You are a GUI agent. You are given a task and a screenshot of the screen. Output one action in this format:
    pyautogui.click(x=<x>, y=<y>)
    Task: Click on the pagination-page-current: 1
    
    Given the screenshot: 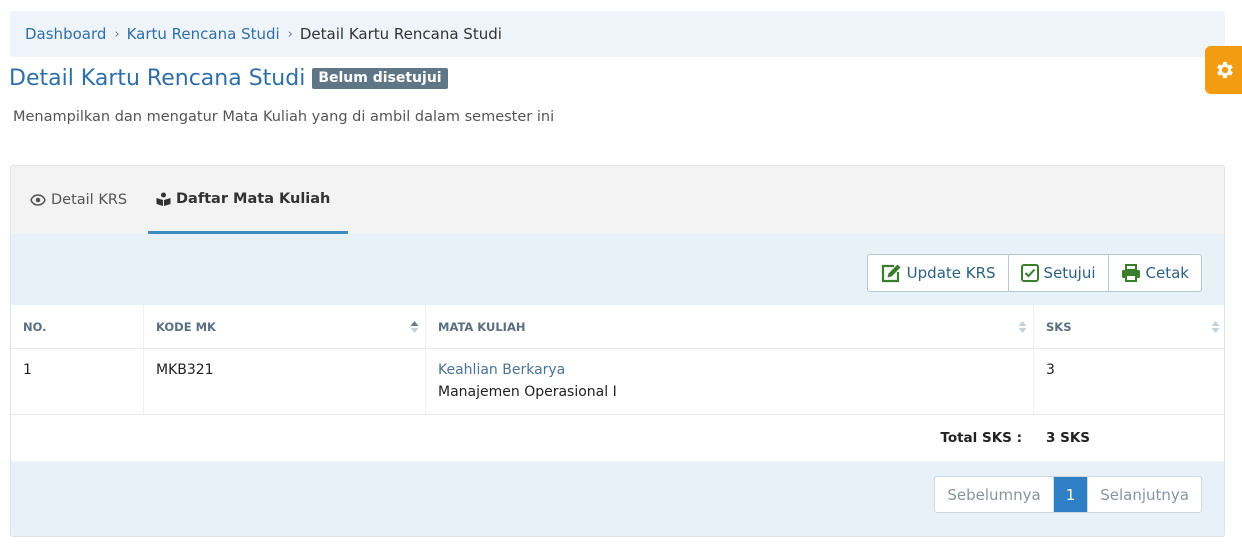 What is the action you would take?
    pyautogui.click(x=1071, y=494)
    